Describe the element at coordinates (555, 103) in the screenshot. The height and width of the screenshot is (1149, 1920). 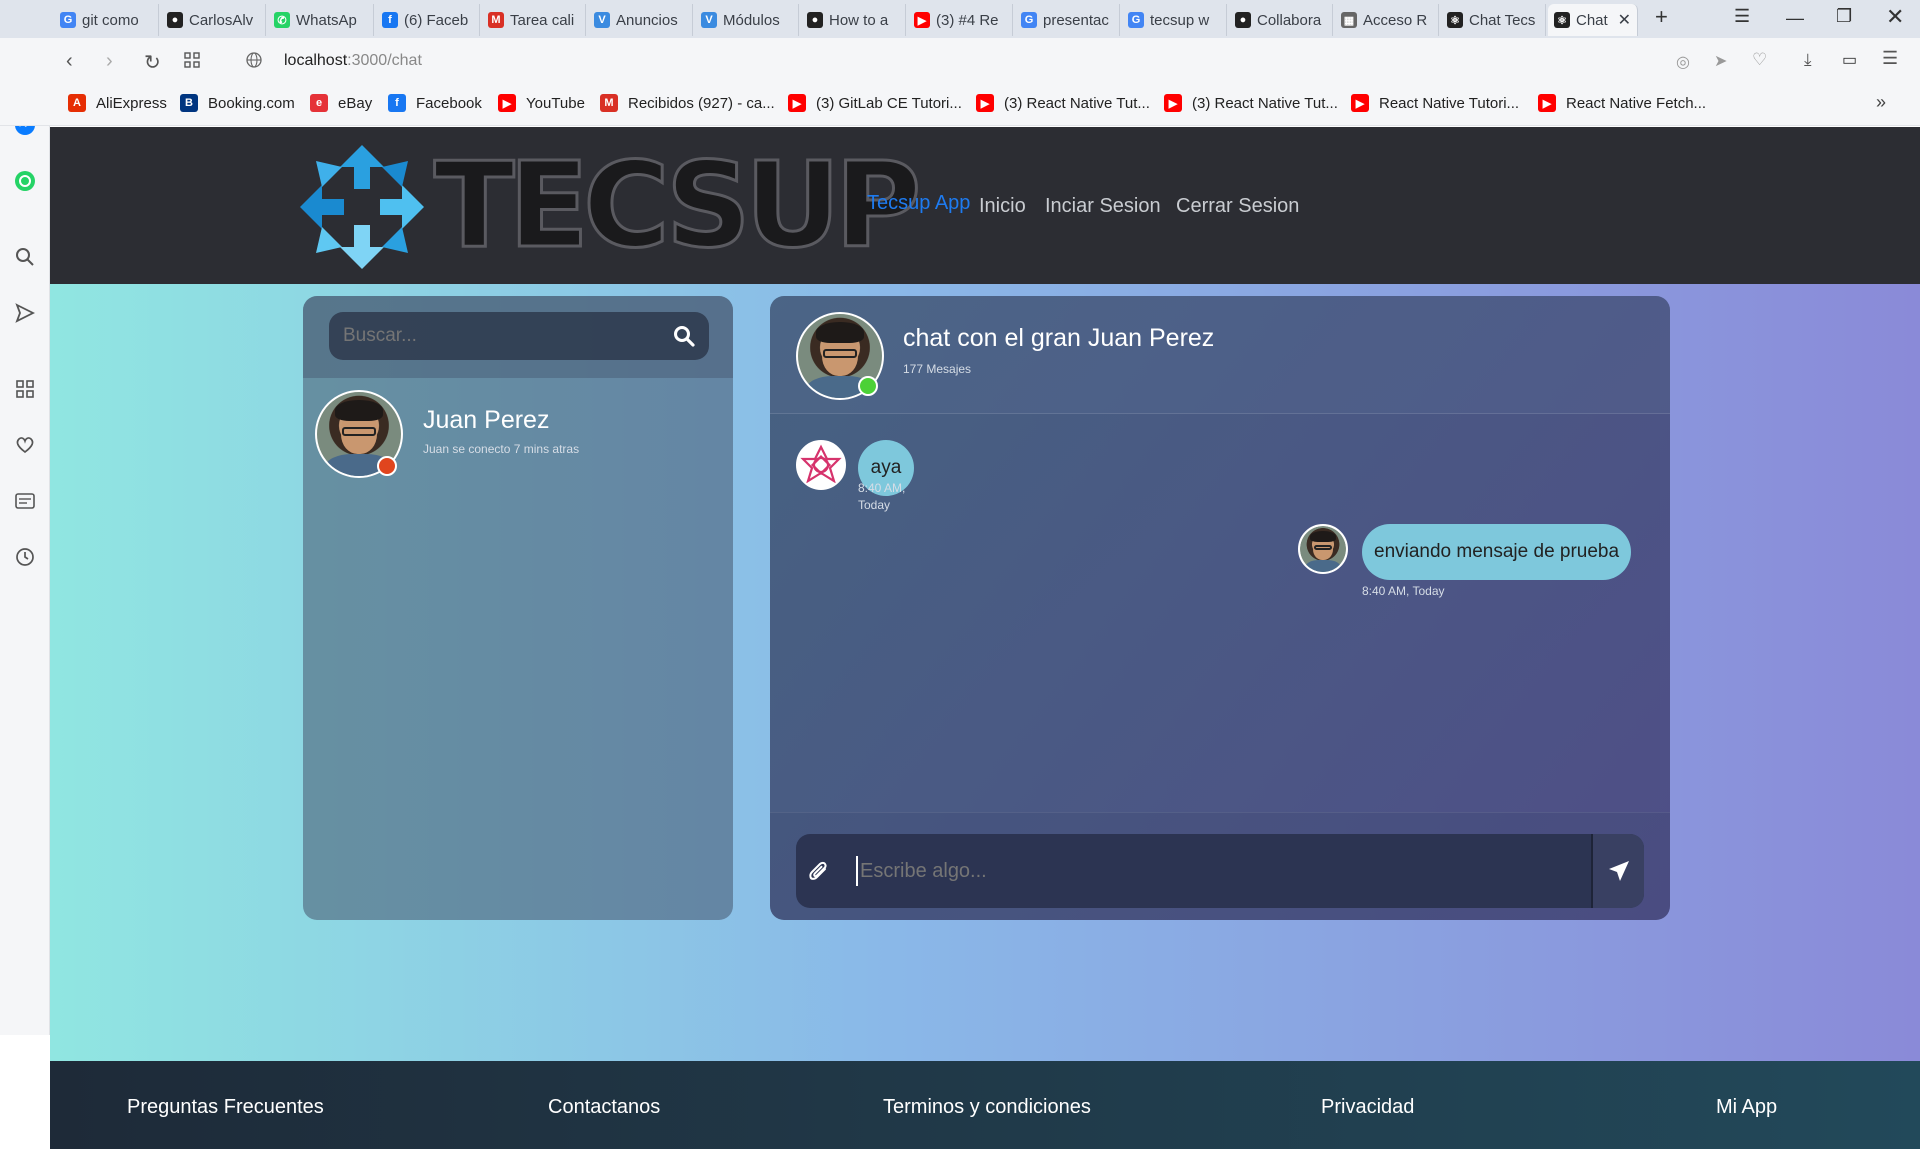
I see `bookmark-label: YouTube` at that location.